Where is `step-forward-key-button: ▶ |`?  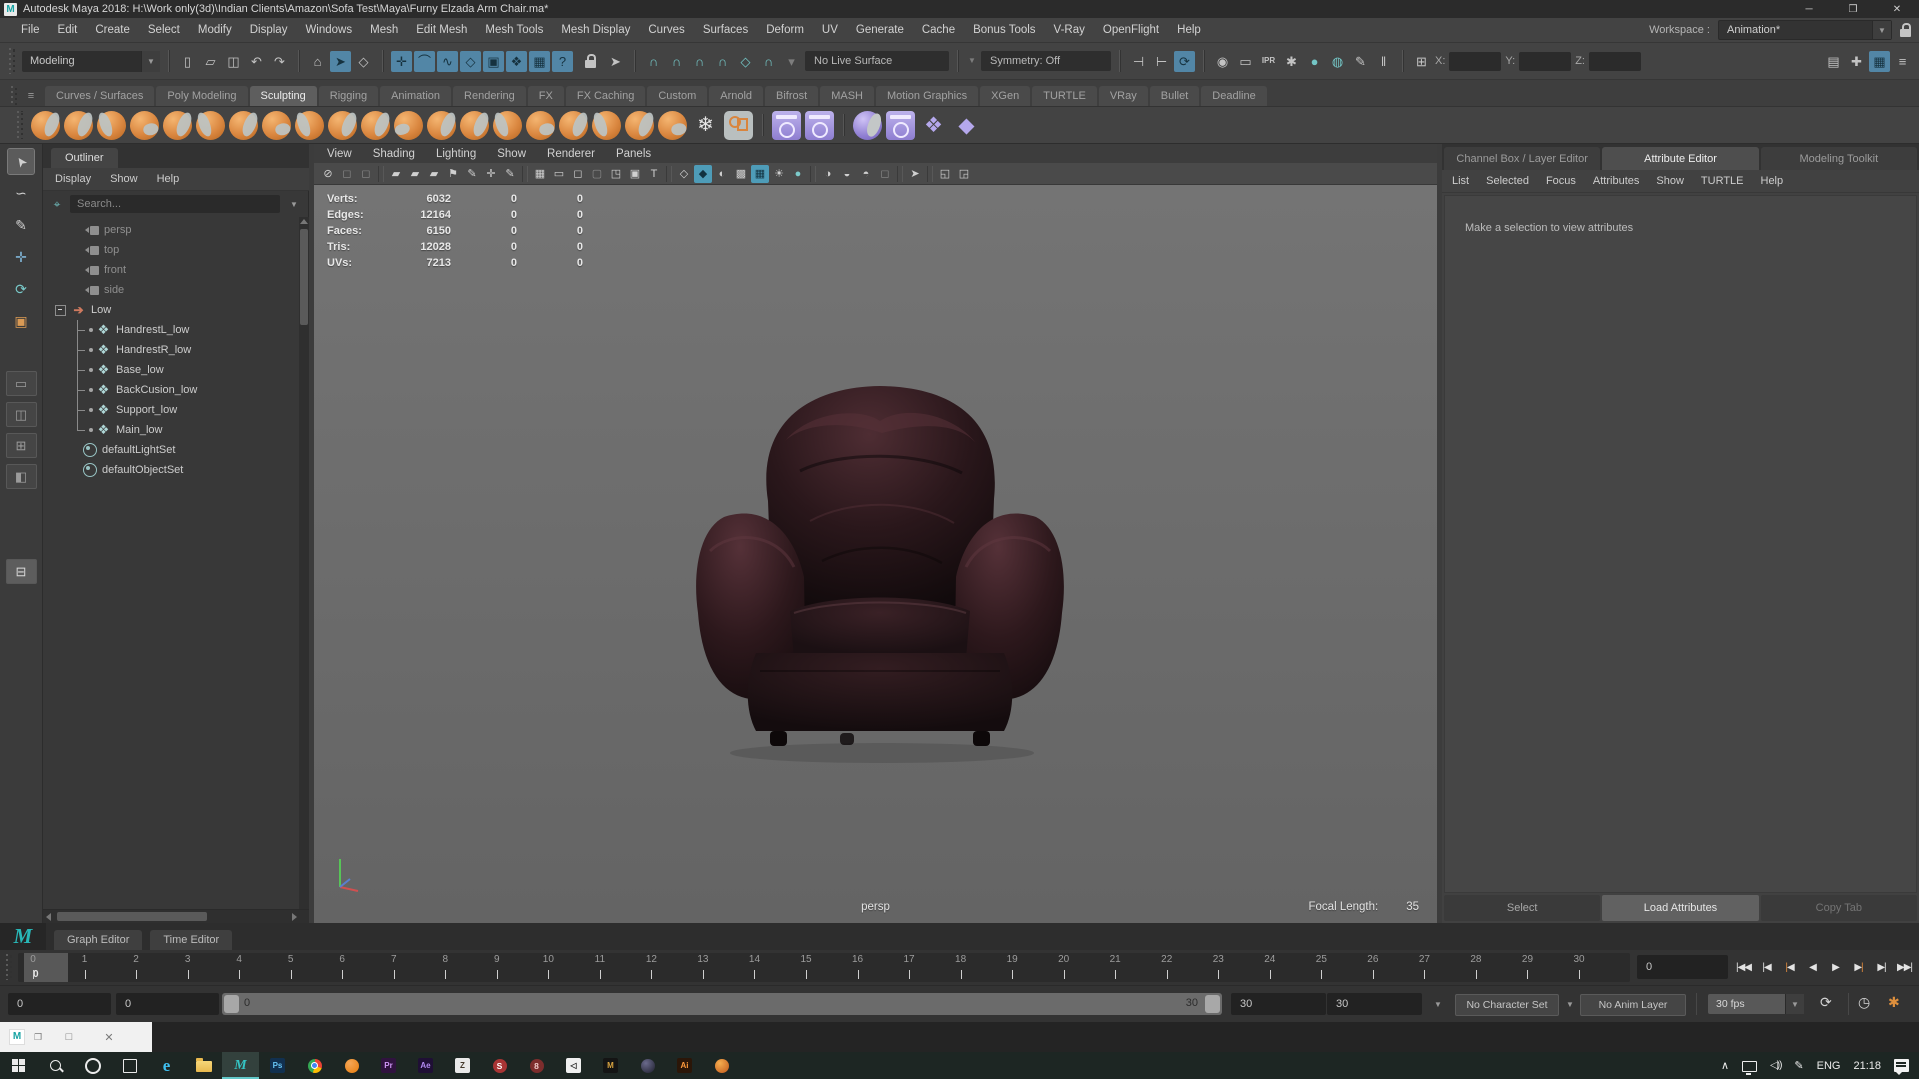 step-forward-key-button: ▶ | is located at coordinates (1858, 967).